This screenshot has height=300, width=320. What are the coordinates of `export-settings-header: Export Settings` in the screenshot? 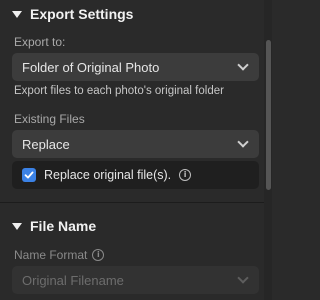 It's located at (72, 14).